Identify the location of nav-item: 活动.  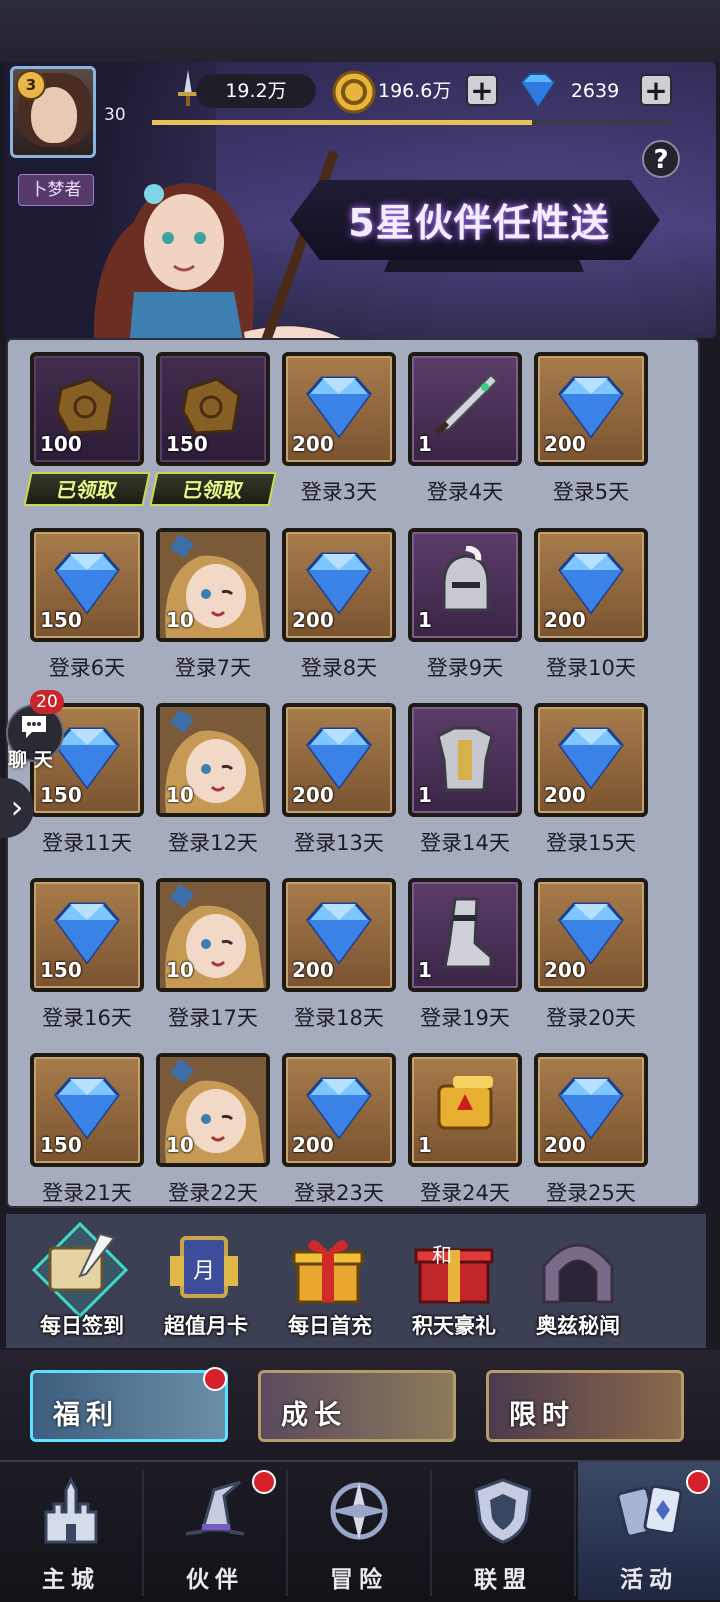
(649, 1533).